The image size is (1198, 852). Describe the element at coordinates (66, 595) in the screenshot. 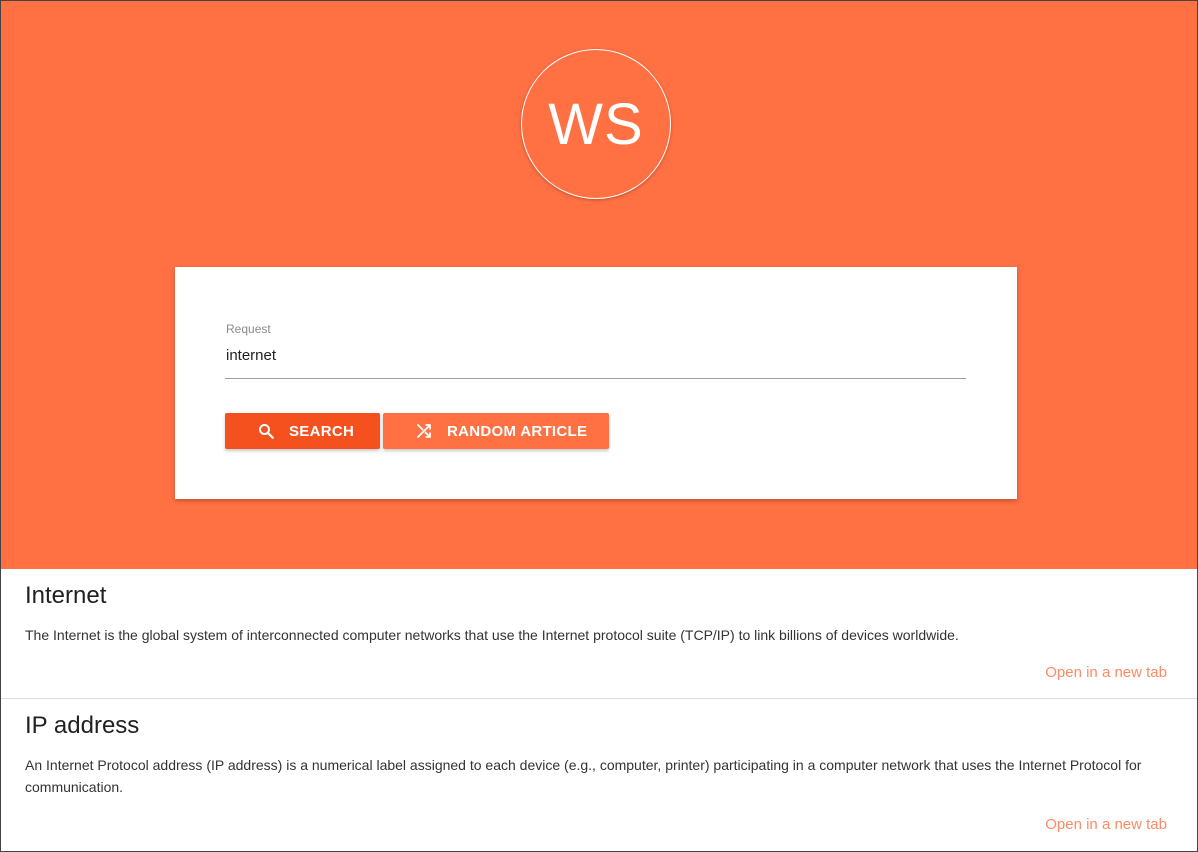

I see `result-title: Internet` at that location.